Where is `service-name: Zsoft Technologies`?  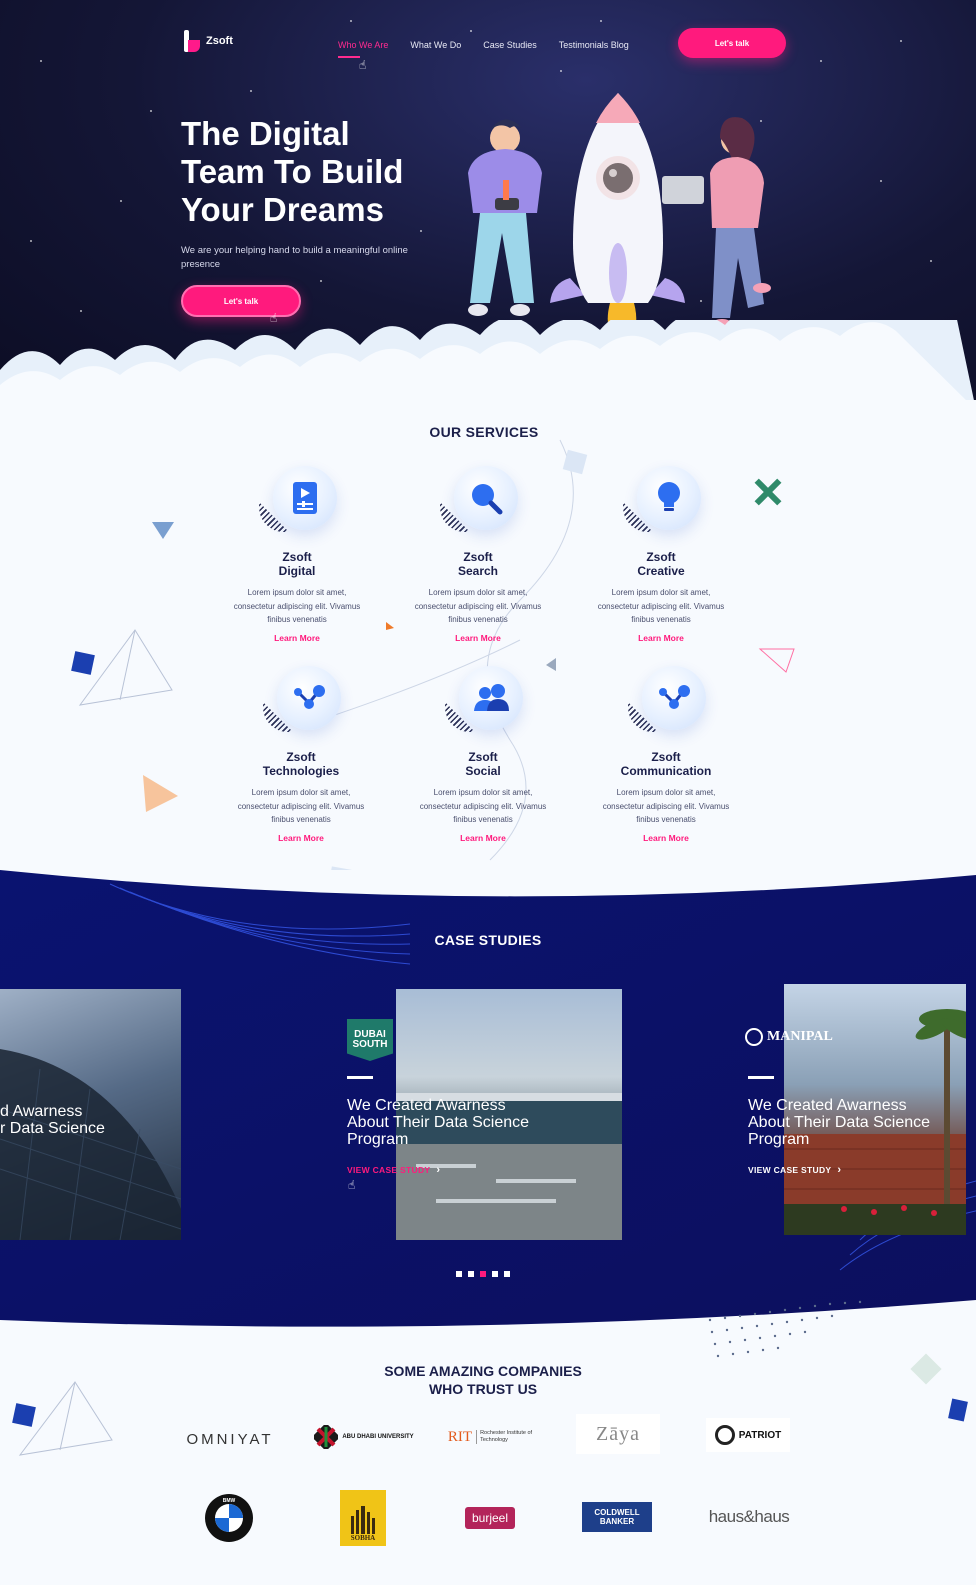
service-name: Zsoft Technologies is located at coordinates (301, 764).